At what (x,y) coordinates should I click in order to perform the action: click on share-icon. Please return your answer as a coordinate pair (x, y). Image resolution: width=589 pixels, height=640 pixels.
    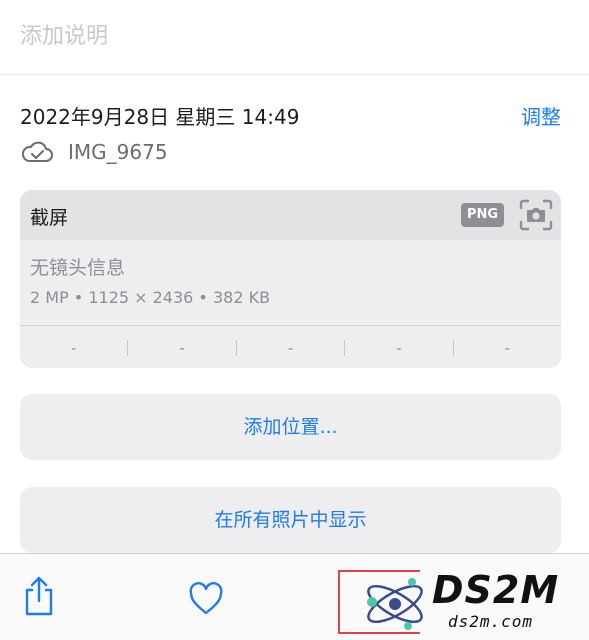
    Looking at the image, I should click on (39, 596).